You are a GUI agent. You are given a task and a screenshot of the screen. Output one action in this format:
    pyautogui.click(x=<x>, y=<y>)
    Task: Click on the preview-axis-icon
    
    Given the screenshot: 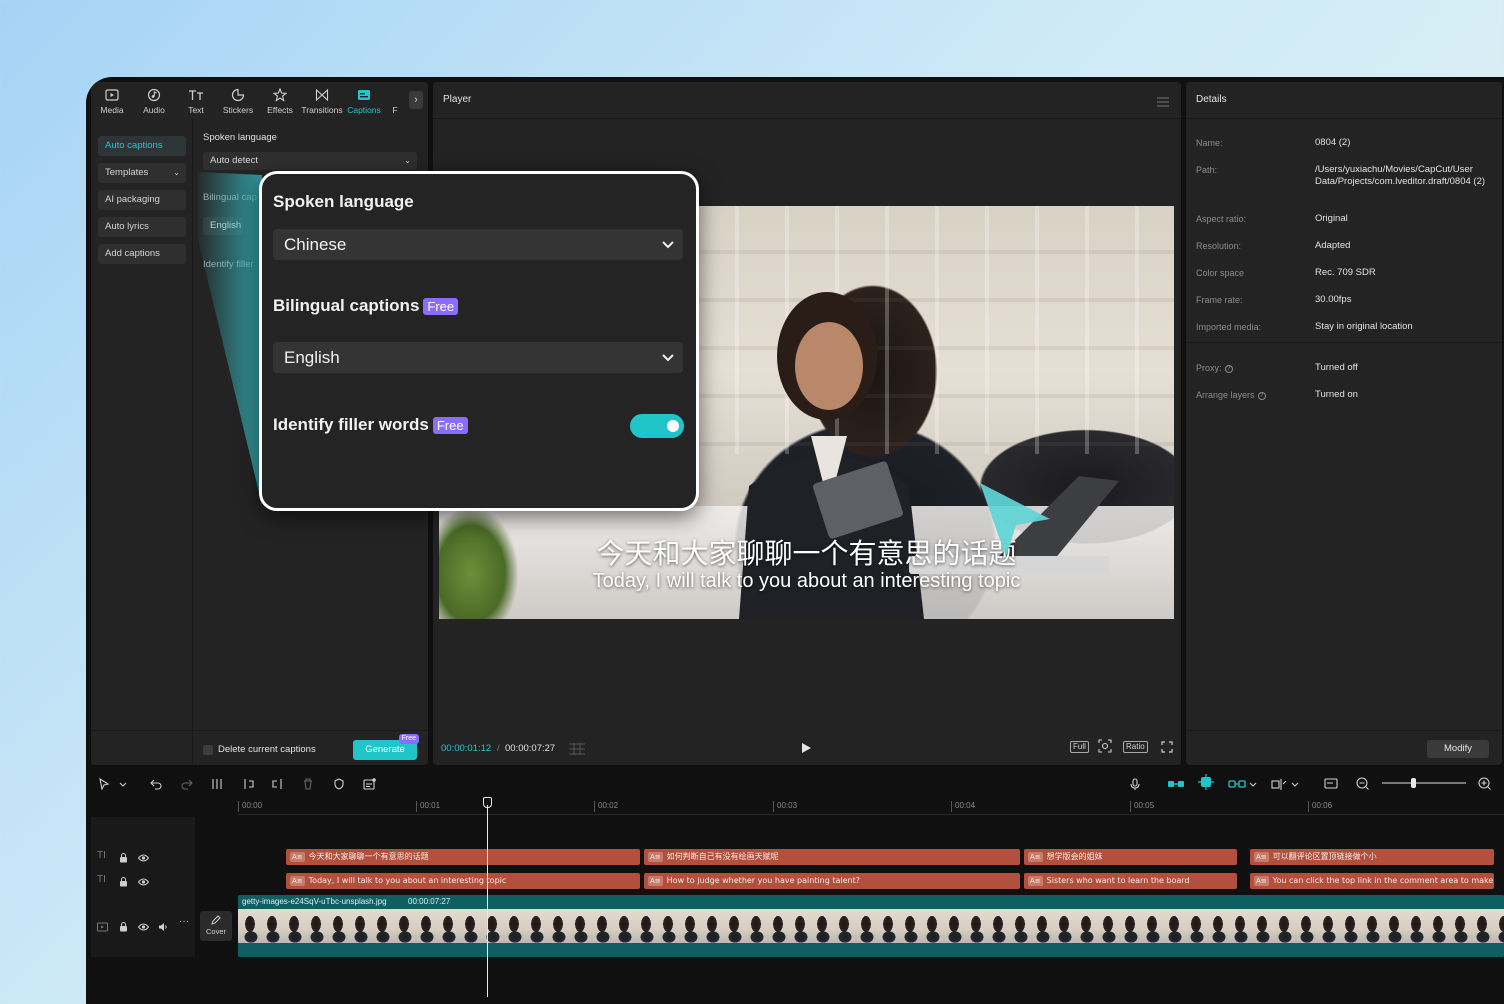 What is the action you would take?
    pyautogui.click(x=1279, y=786)
    